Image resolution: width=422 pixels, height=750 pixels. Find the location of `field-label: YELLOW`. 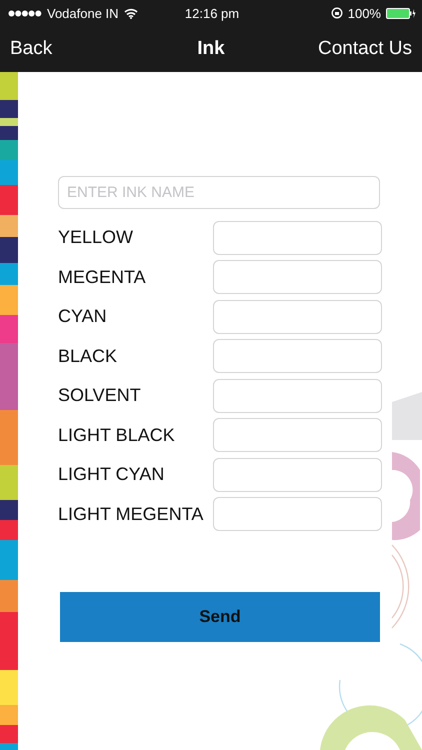

field-label: YELLOW is located at coordinates (96, 237).